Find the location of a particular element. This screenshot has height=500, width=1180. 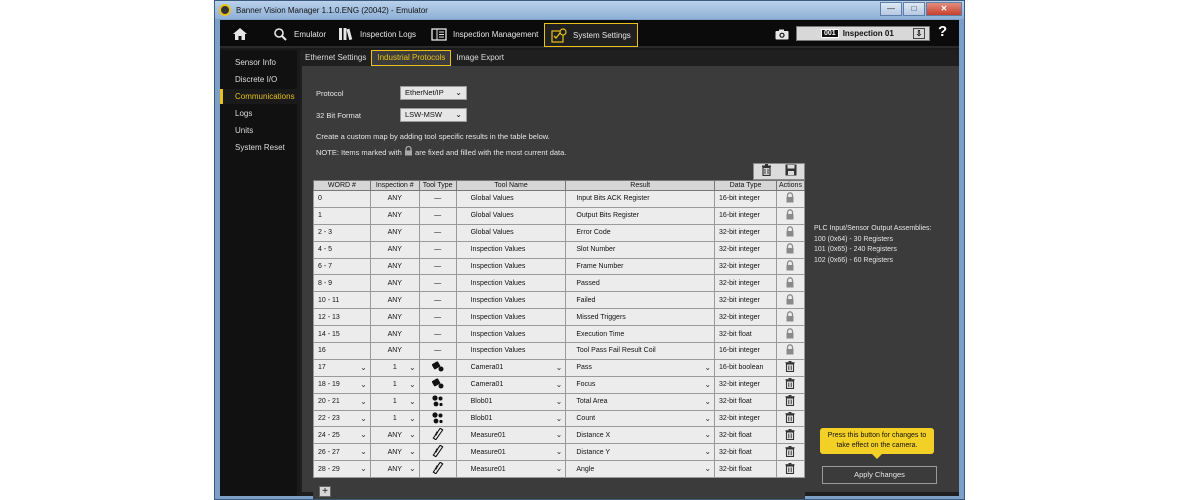

format-select: LSW-MSW ⌄ is located at coordinates (433, 115).